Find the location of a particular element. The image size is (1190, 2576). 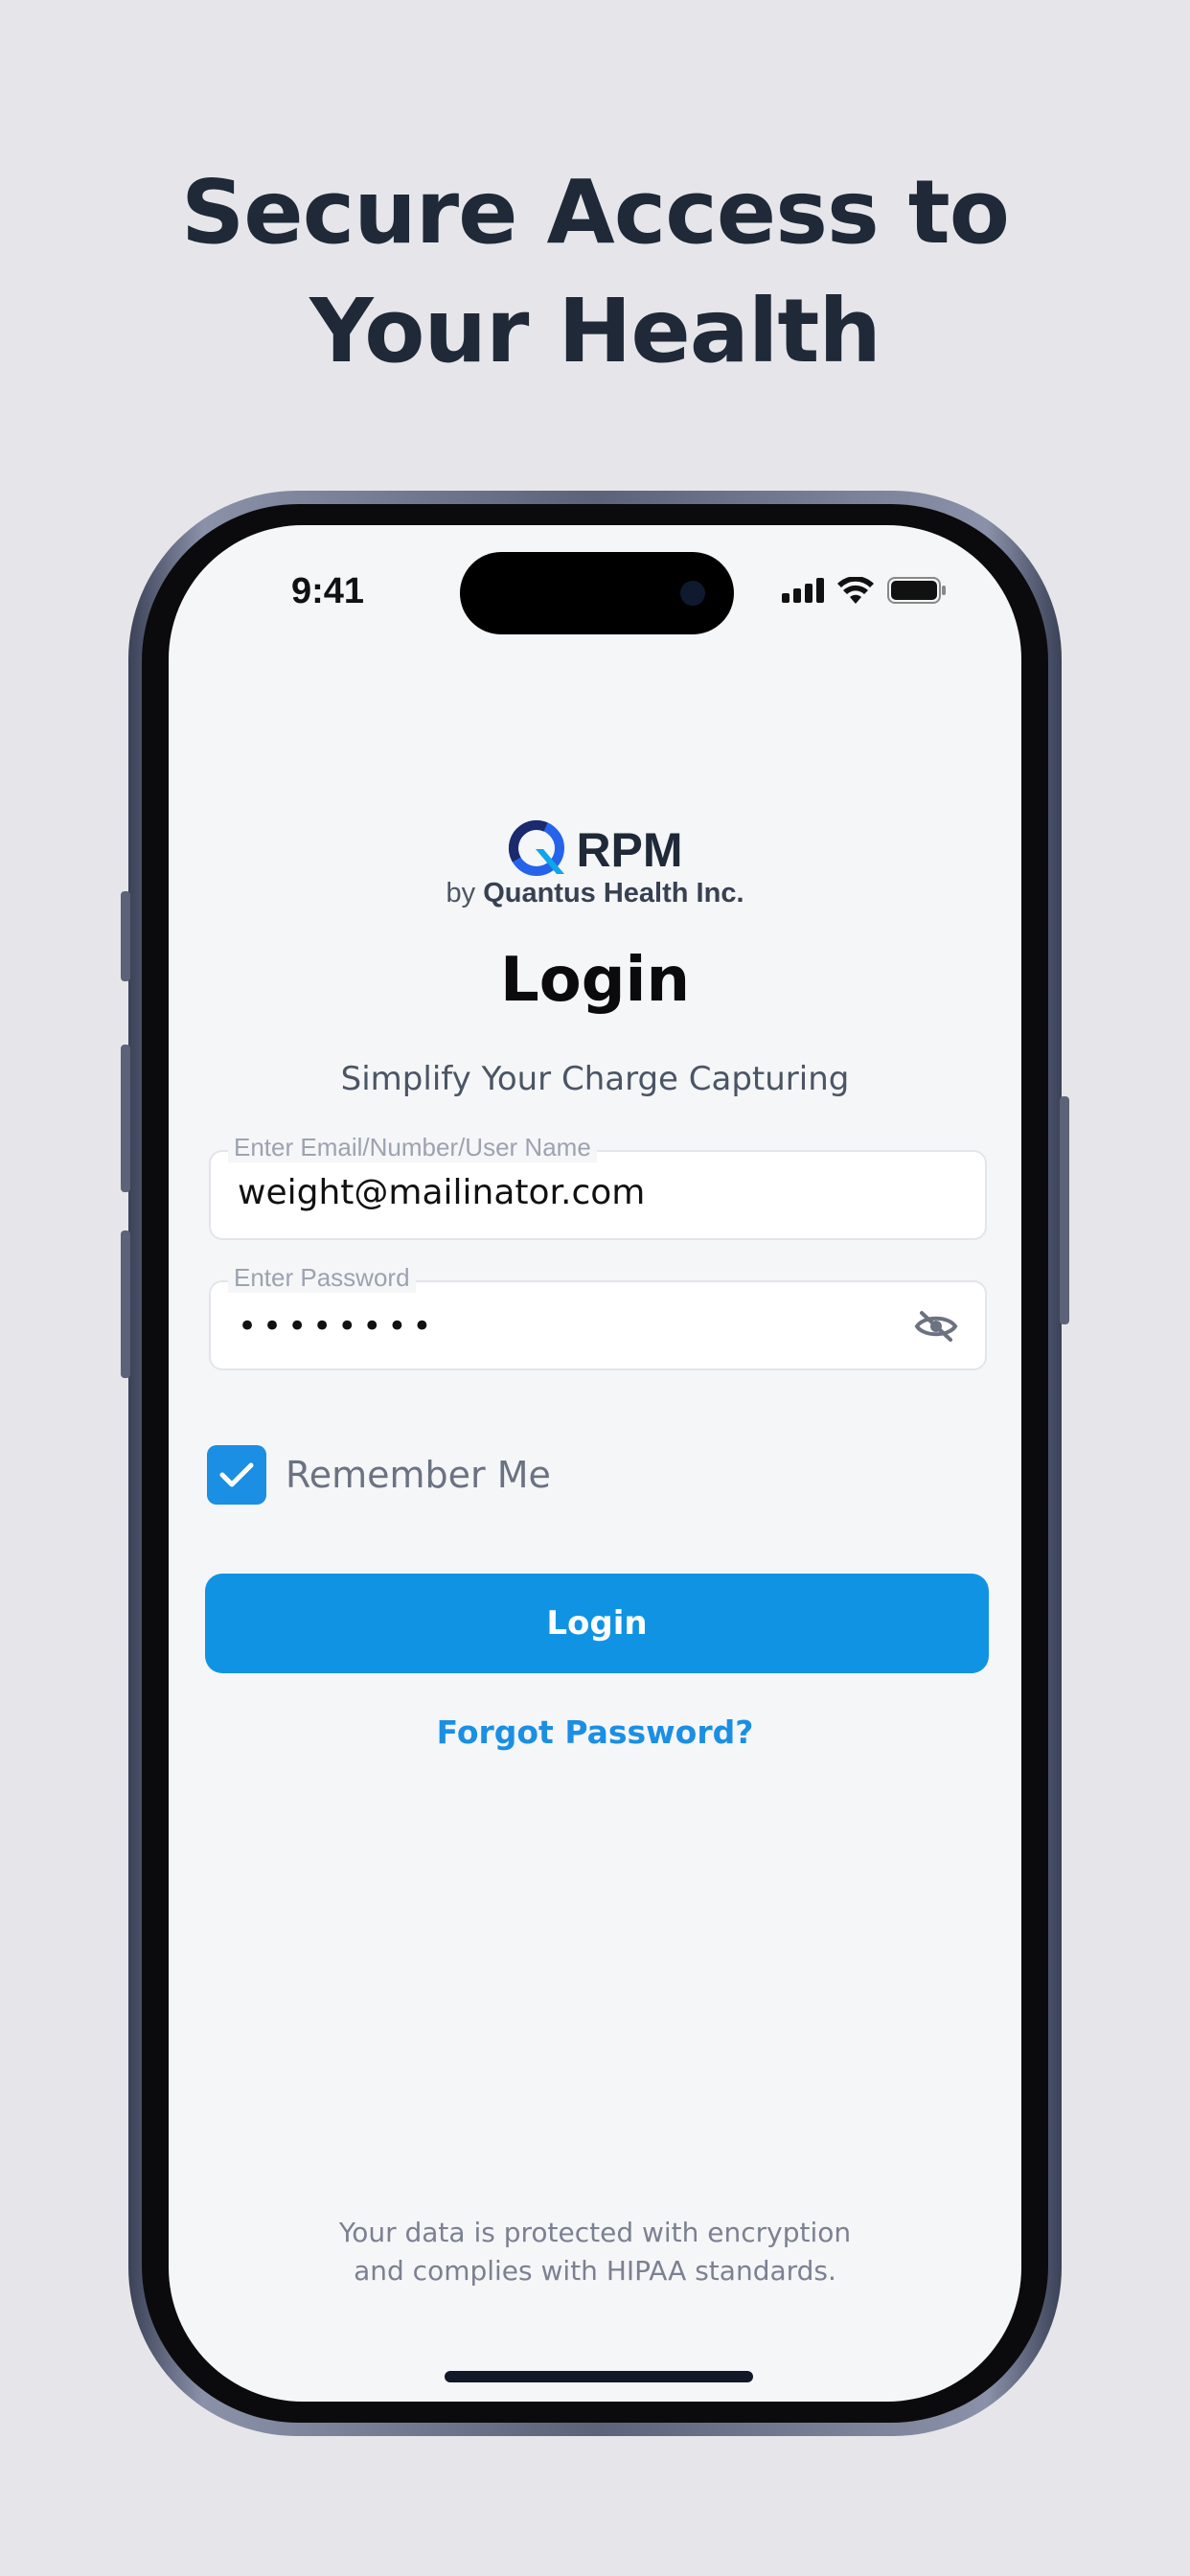

volume-down-button is located at coordinates (125, 1304).